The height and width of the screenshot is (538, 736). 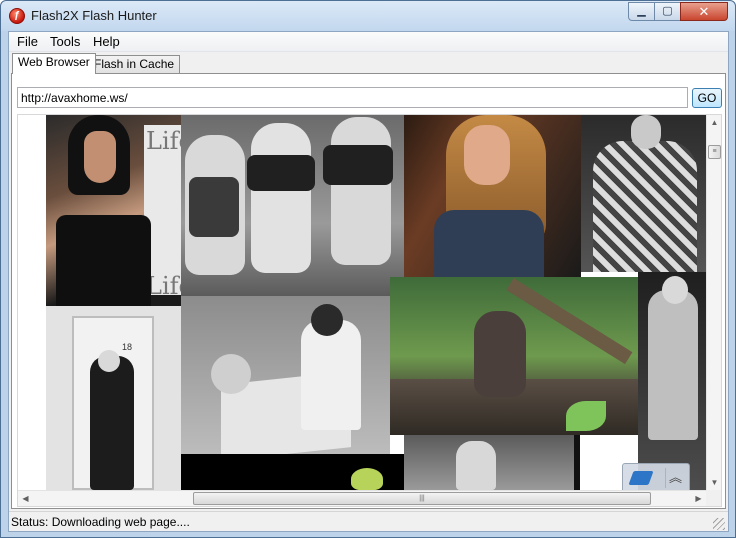 What do you see at coordinates (352, 97) in the screenshot?
I see `url-input` at bounding box center [352, 97].